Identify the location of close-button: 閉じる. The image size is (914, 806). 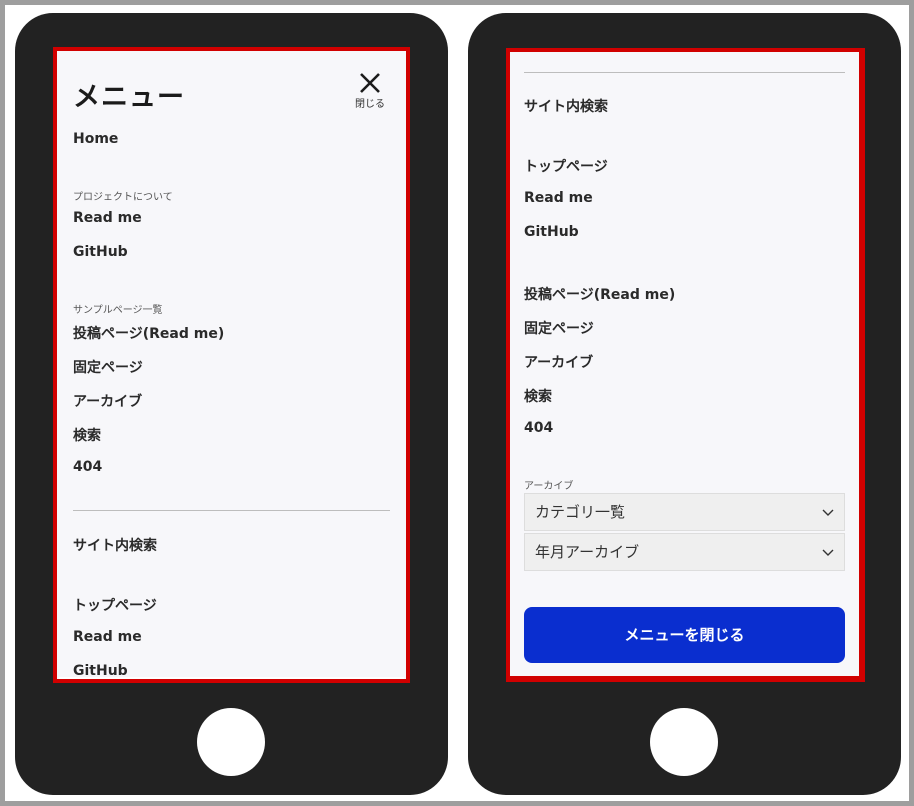
(370, 92).